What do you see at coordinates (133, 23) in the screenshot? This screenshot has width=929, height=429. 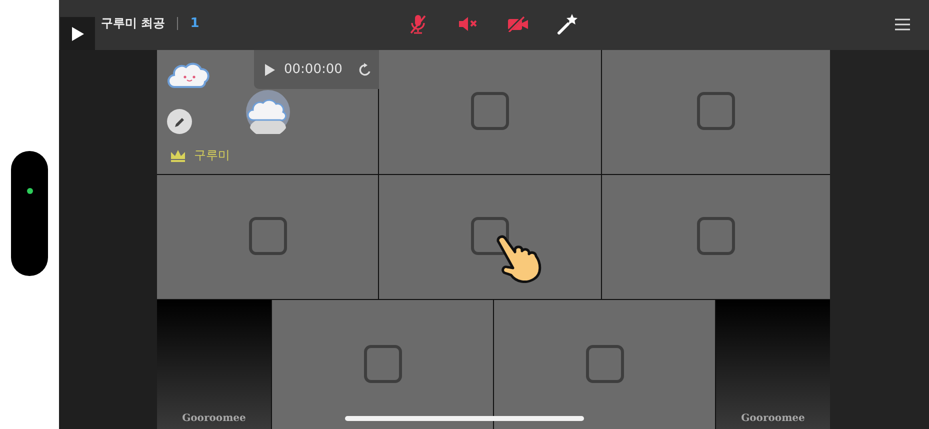 I see `room-title: 구루미 최공` at bounding box center [133, 23].